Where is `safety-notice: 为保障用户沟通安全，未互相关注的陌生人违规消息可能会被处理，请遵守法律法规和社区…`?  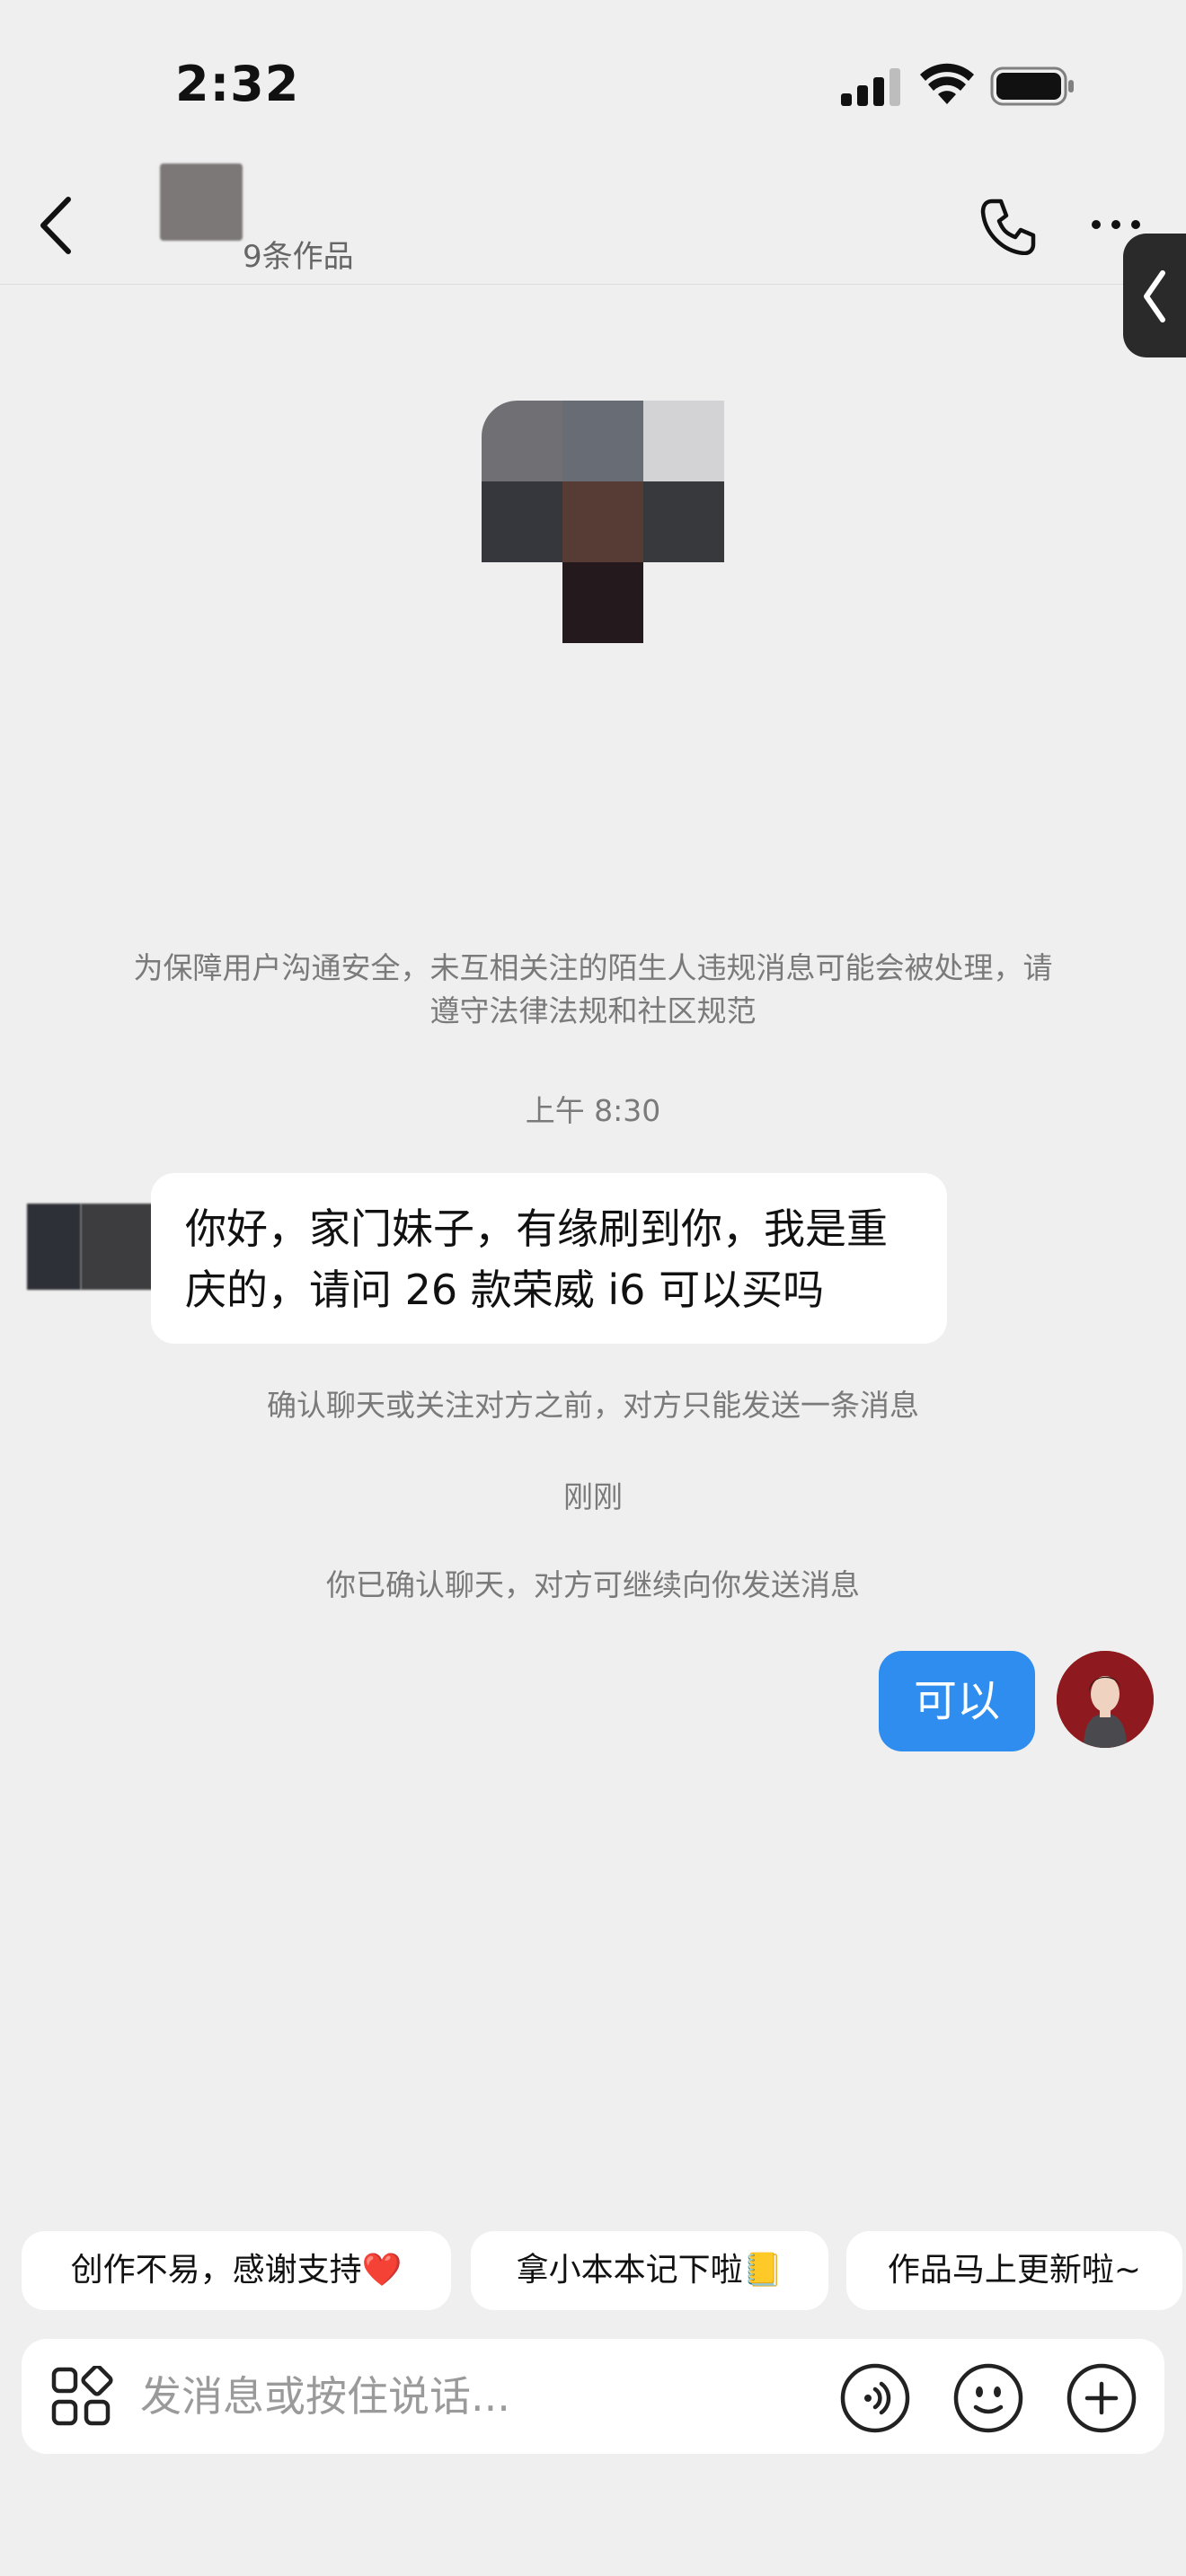 safety-notice: 为保障用户沟通安全，未互相关注的陌生人违规消息可能会被处理，请遵守法律法规和社区… is located at coordinates (593, 989).